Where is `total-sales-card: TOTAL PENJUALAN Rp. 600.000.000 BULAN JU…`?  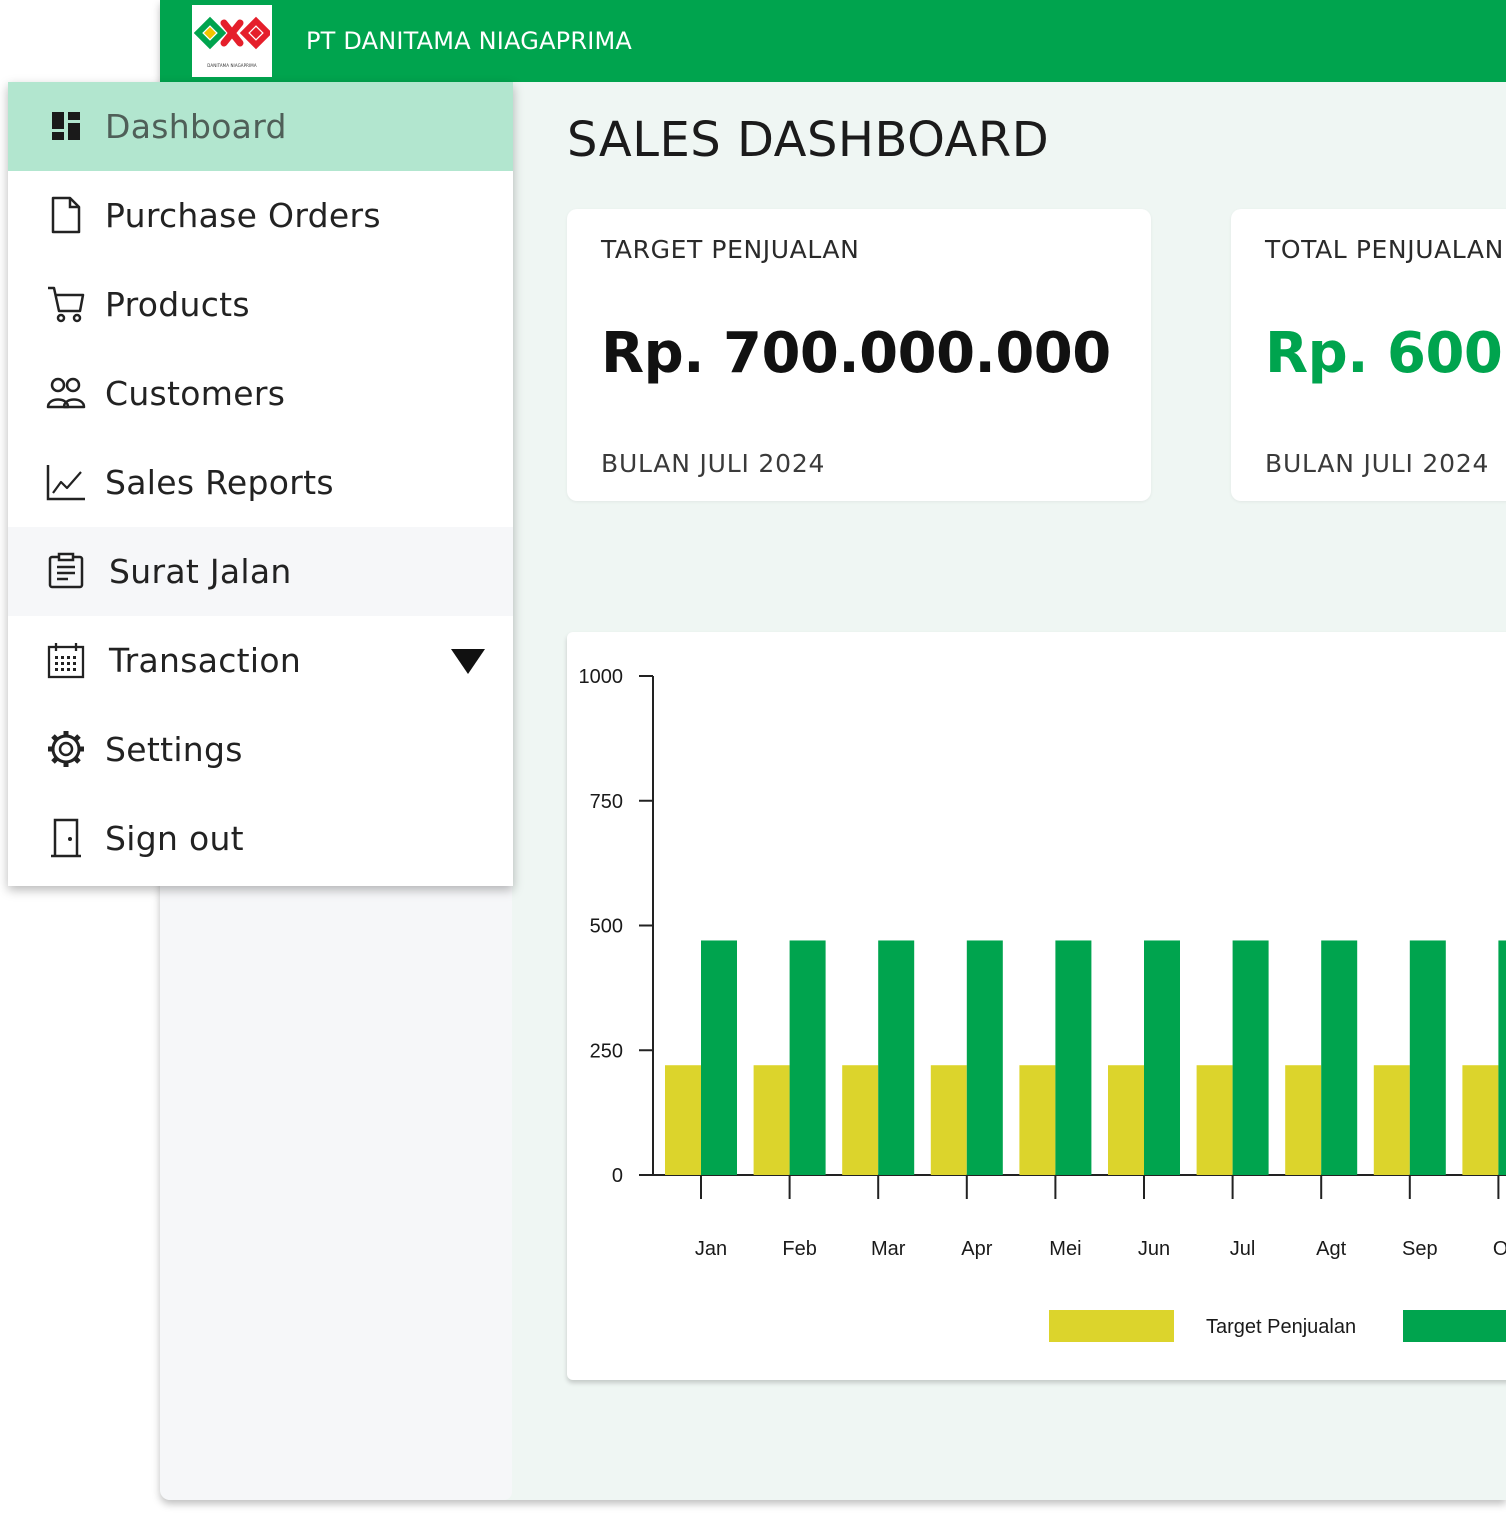
total-sales-card: TOTAL PENJUALAN Rp. 600.000.000 BULAN JU… is located at coordinates (1368, 355).